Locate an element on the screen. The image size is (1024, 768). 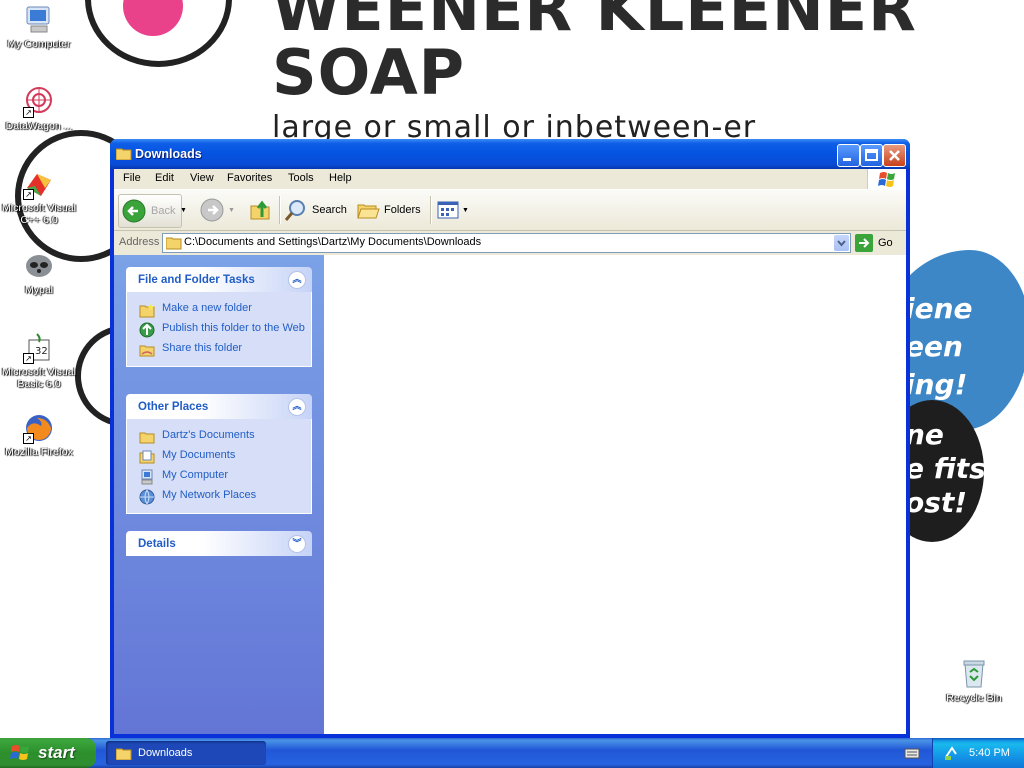
panel-header: Details ︾ is located at coordinates (219, 543).